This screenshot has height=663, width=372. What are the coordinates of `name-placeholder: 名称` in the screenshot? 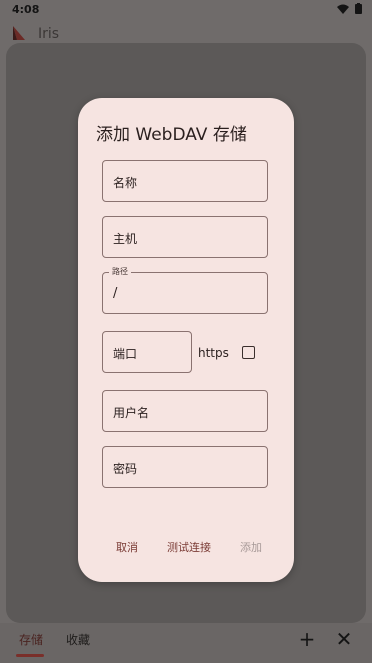 It's located at (125, 183).